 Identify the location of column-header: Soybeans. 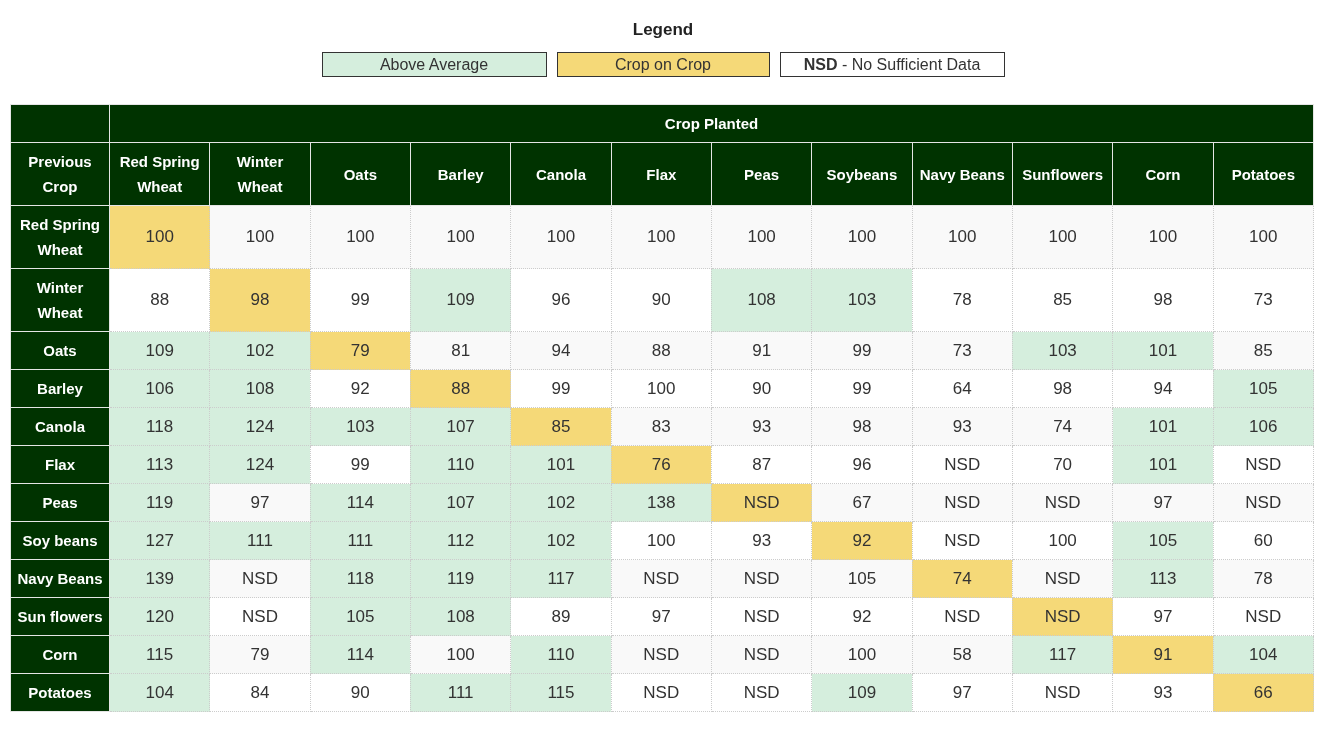
(862, 174).